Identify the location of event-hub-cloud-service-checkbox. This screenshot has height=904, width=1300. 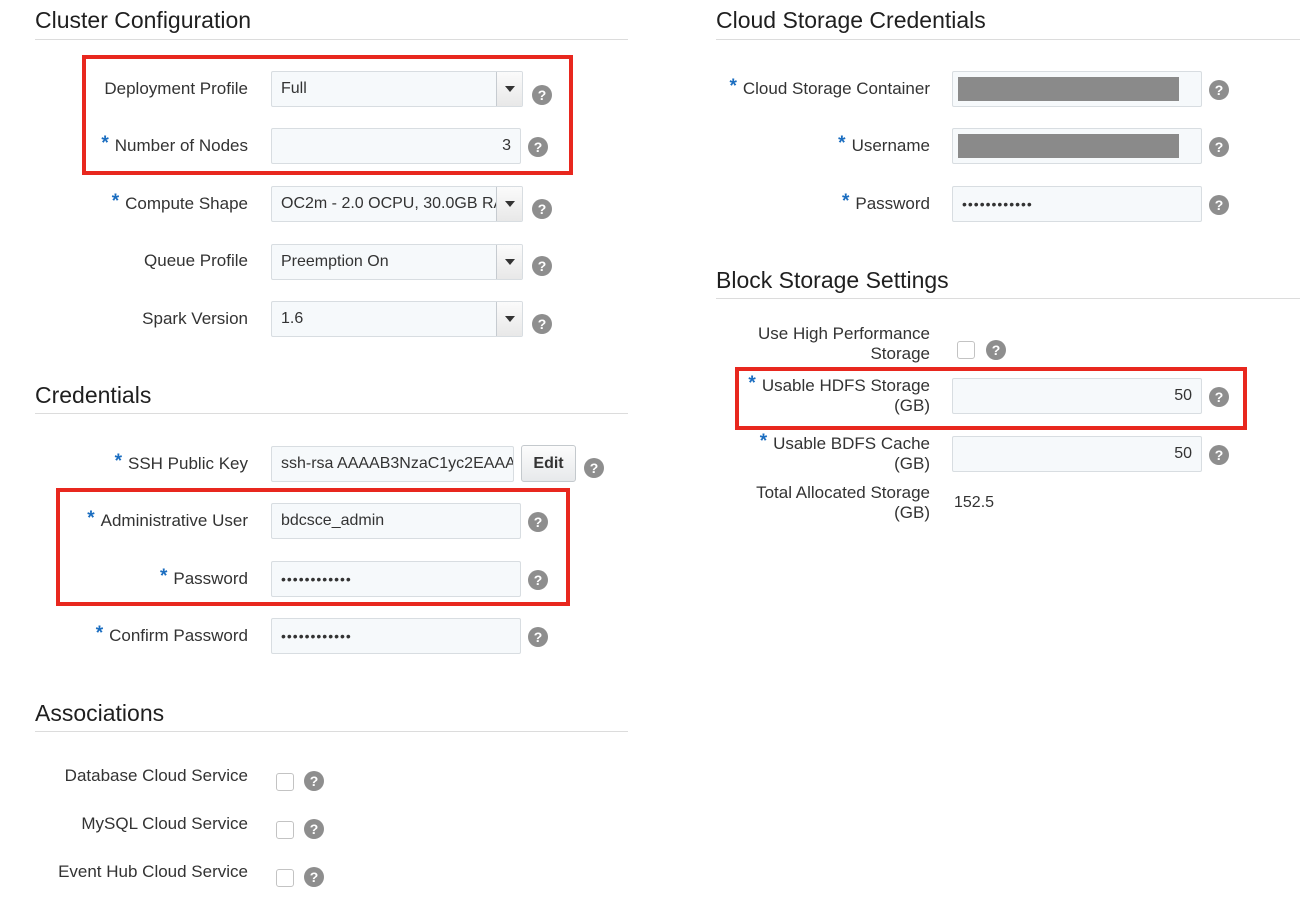
(285, 878).